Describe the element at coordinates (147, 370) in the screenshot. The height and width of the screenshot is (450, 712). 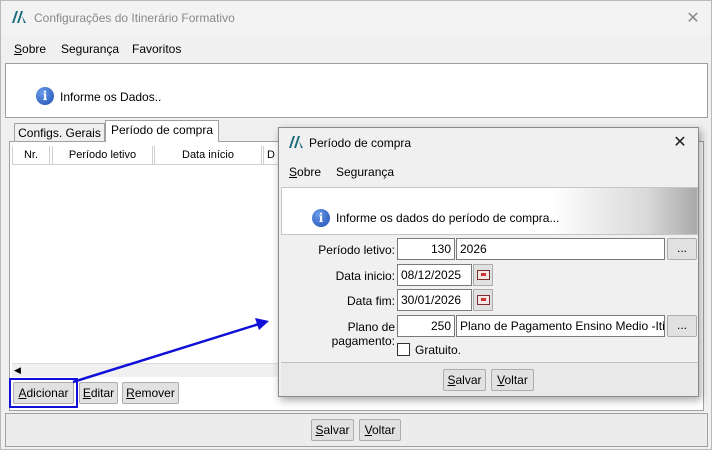
I see `horizontal-scrollbar: ◀` at that location.